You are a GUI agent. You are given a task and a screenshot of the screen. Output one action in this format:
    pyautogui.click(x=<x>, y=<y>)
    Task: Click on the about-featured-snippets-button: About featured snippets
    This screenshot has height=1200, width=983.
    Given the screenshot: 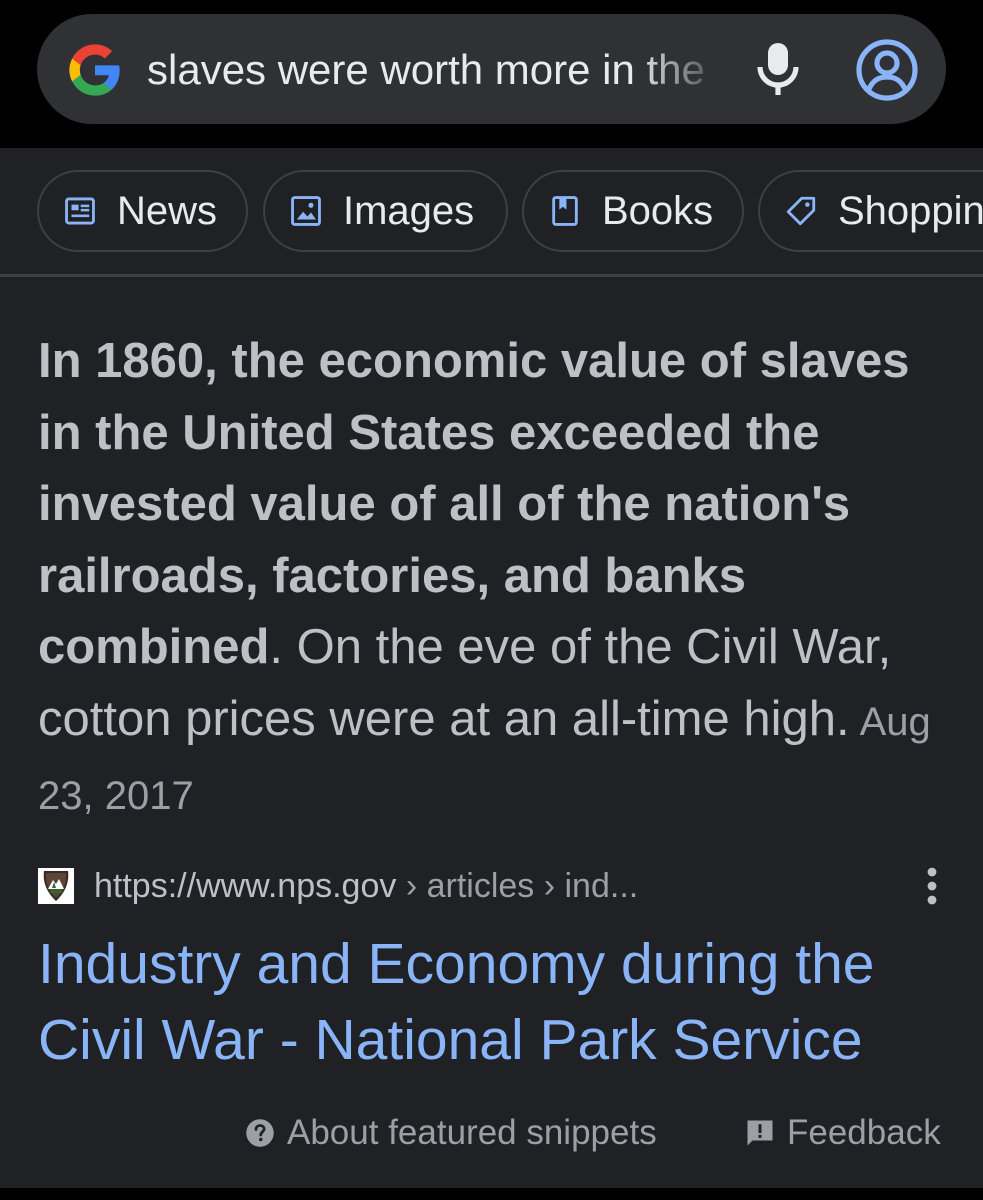 What is the action you would take?
    pyautogui.click(x=451, y=1133)
    